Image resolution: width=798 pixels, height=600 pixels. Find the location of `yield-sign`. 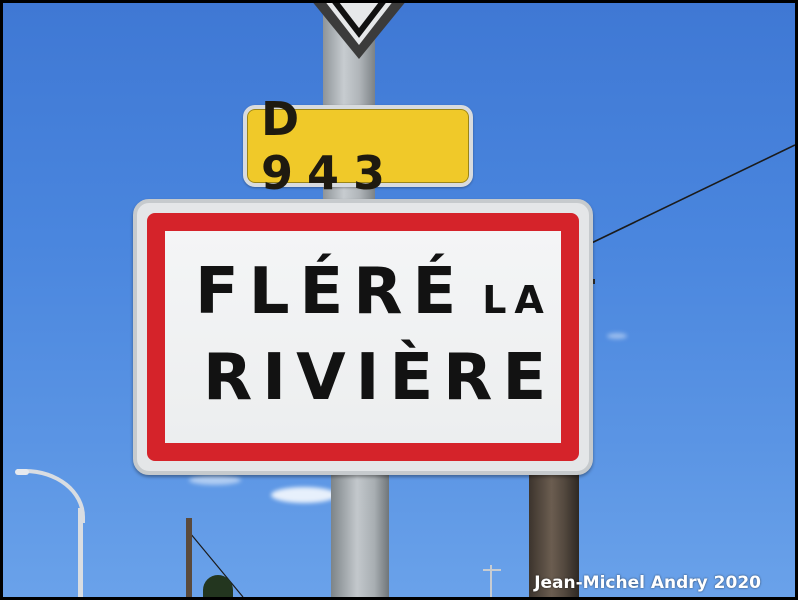

yield-sign is located at coordinates (359, 31).